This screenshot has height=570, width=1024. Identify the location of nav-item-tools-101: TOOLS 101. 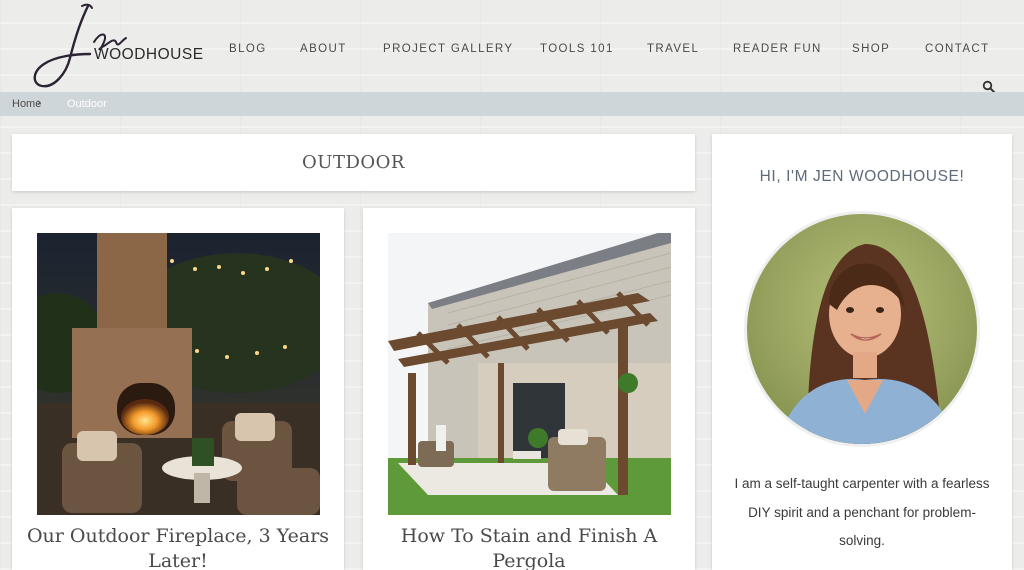
(577, 49).